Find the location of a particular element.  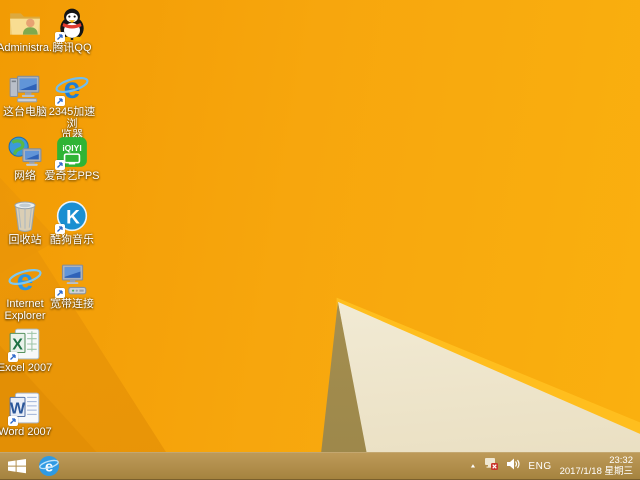

computer-icon is located at coordinates (25, 88).